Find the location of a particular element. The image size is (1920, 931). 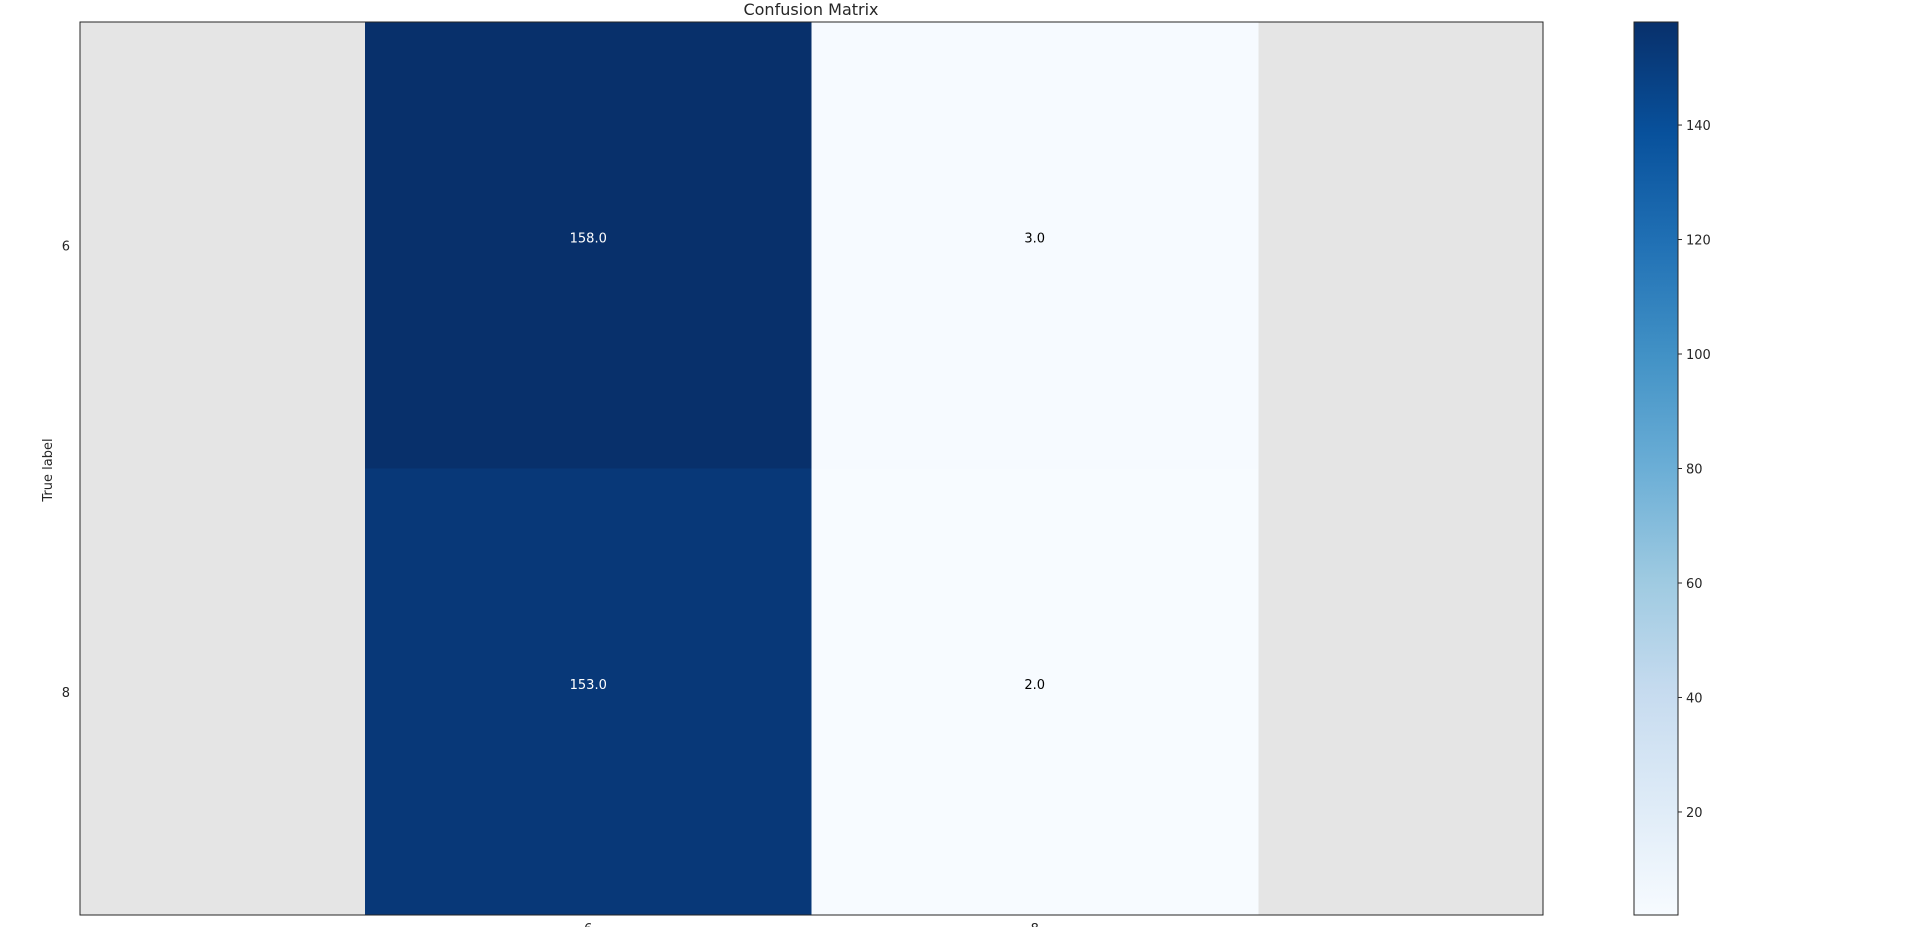

cell-value-label-6-6: 158.0 is located at coordinates (588, 238).